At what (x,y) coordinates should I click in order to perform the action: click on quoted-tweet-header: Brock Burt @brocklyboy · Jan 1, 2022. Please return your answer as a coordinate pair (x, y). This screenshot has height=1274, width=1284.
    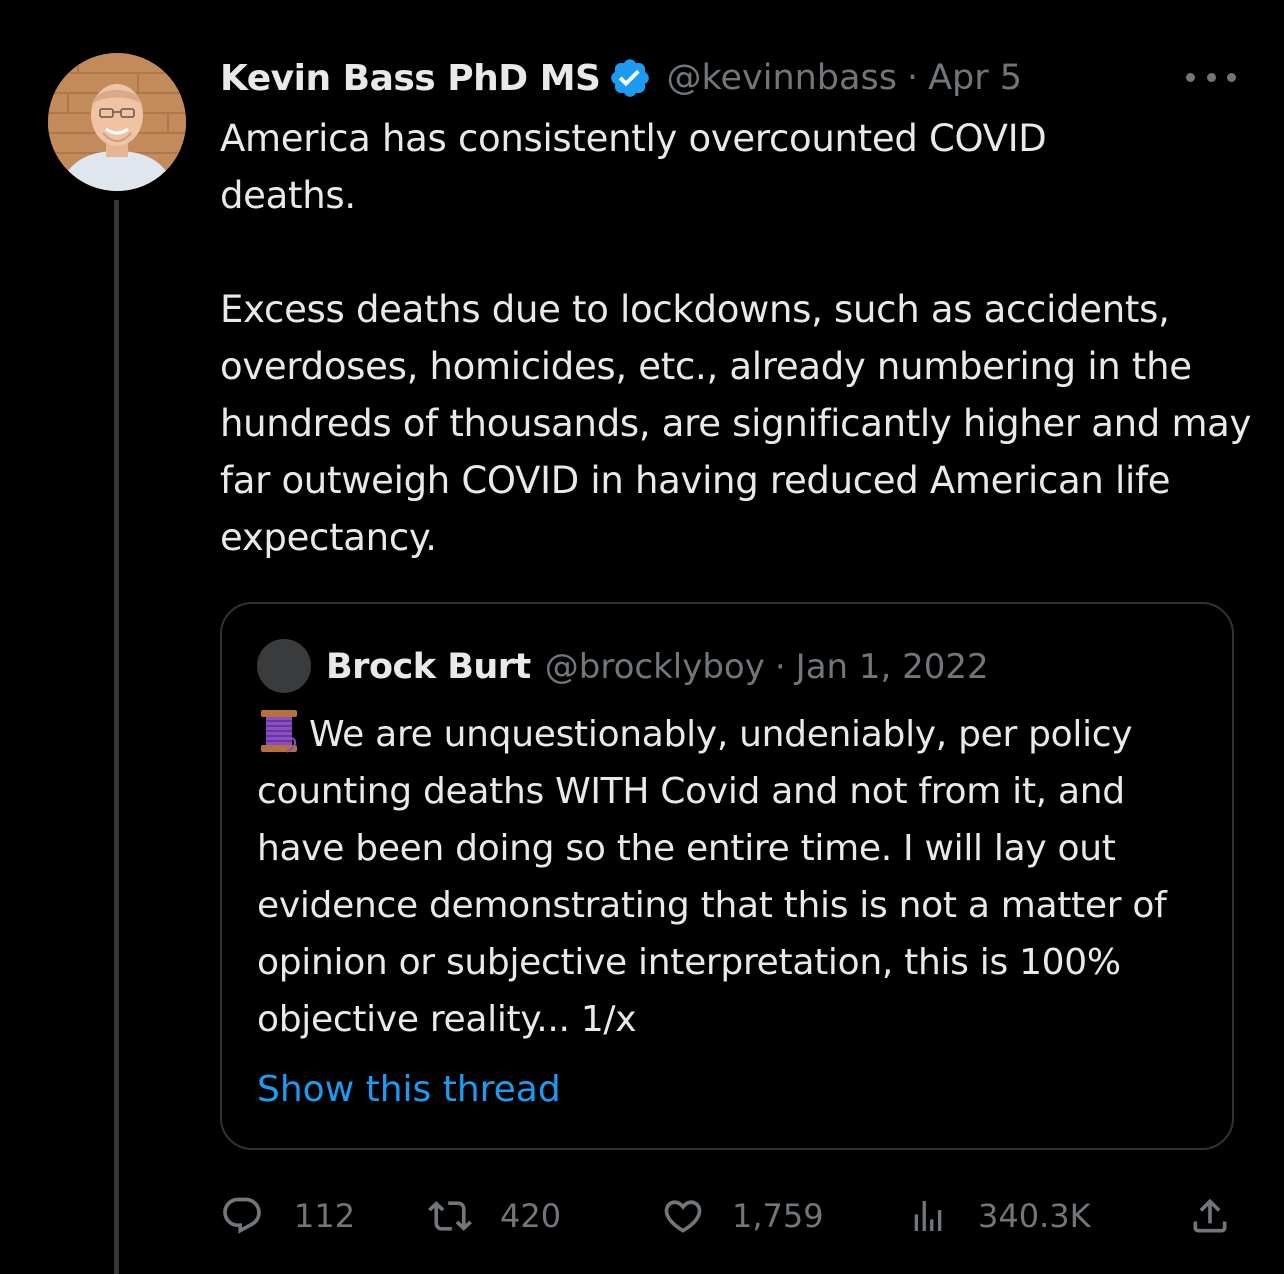
    Looking at the image, I should click on (657, 667).